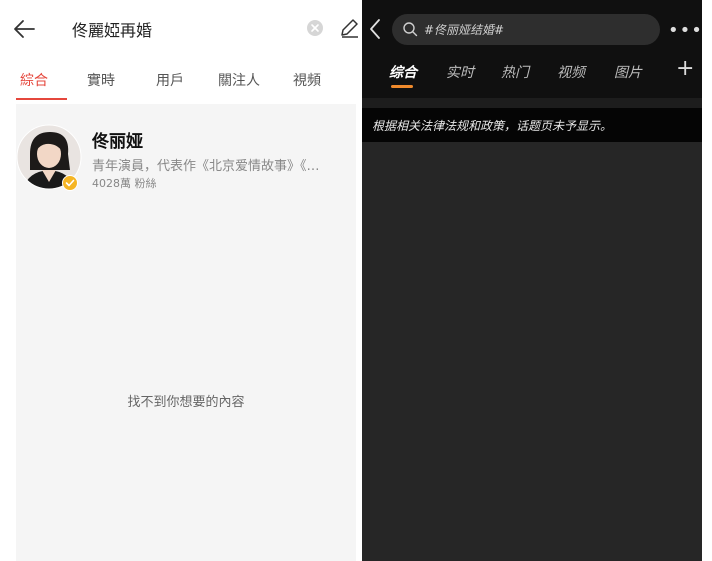 The width and height of the screenshot is (712, 561). I want to click on tab-users: 用戶, so click(170, 80).